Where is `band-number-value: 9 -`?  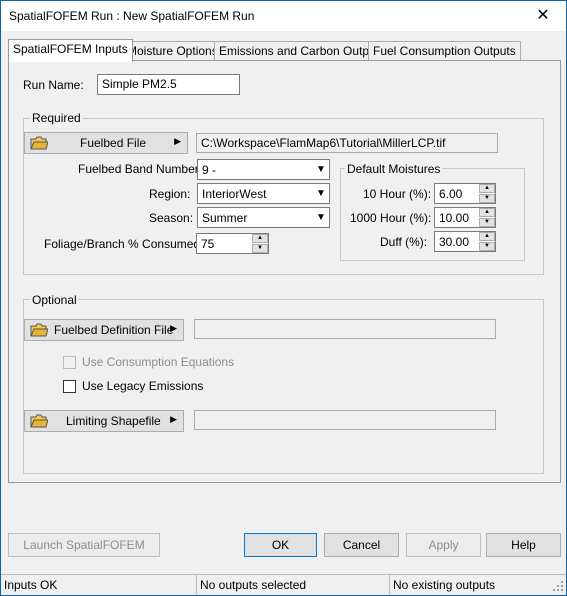
band-number-value: 9 - is located at coordinates (209, 170).